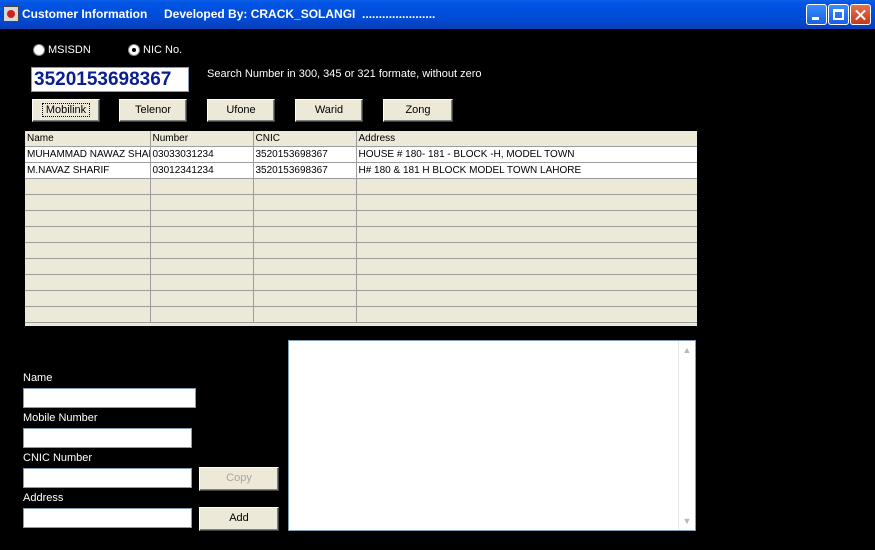 The height and width of the screenshot is (550, 875). I want to click on cell-number: 03033031234, so click(201, 155).